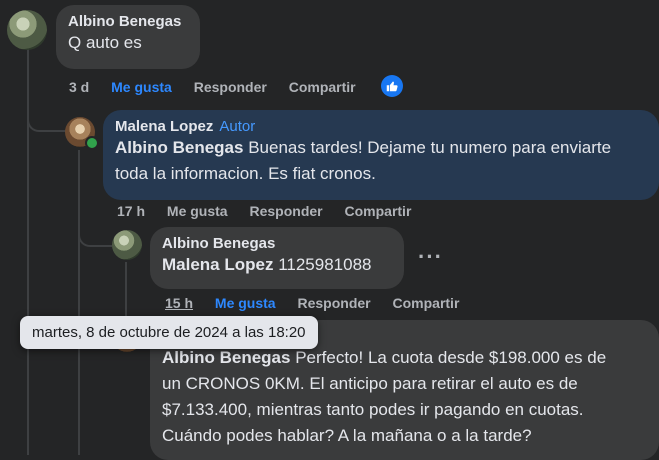 This screenshot has width=659, height=460. I want to click on comment-actions: 3 d Me gusta Responder Compartir, so click(221, 87).